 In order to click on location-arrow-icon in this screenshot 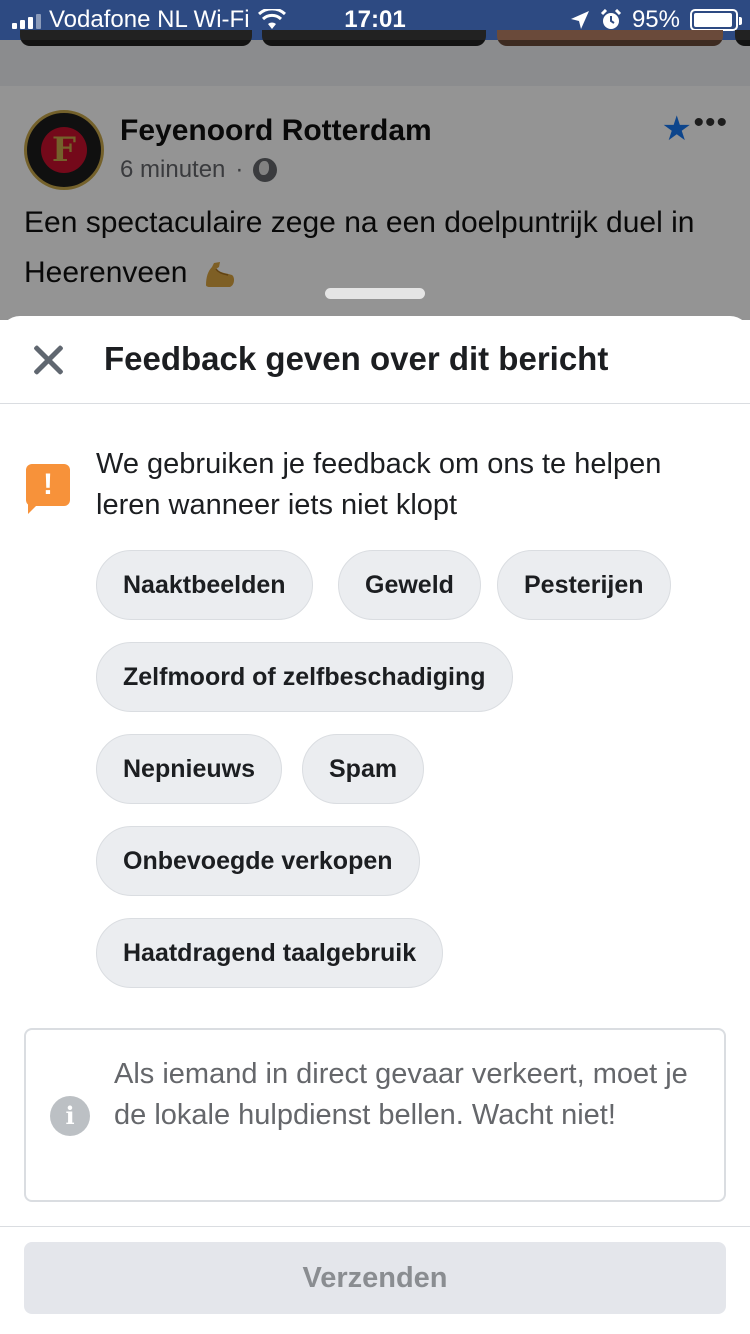, I will do `click(579, 20)`.